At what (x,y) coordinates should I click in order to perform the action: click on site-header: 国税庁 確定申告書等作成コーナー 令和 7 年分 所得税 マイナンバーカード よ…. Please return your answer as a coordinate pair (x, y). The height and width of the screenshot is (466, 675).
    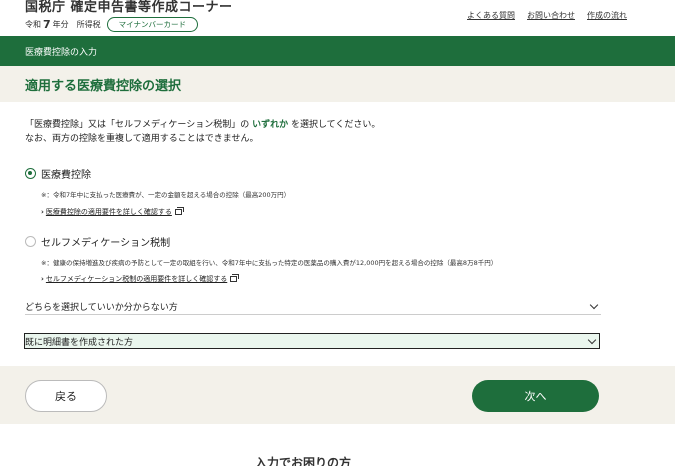
    Looking at the image, I should click on (337, 18).